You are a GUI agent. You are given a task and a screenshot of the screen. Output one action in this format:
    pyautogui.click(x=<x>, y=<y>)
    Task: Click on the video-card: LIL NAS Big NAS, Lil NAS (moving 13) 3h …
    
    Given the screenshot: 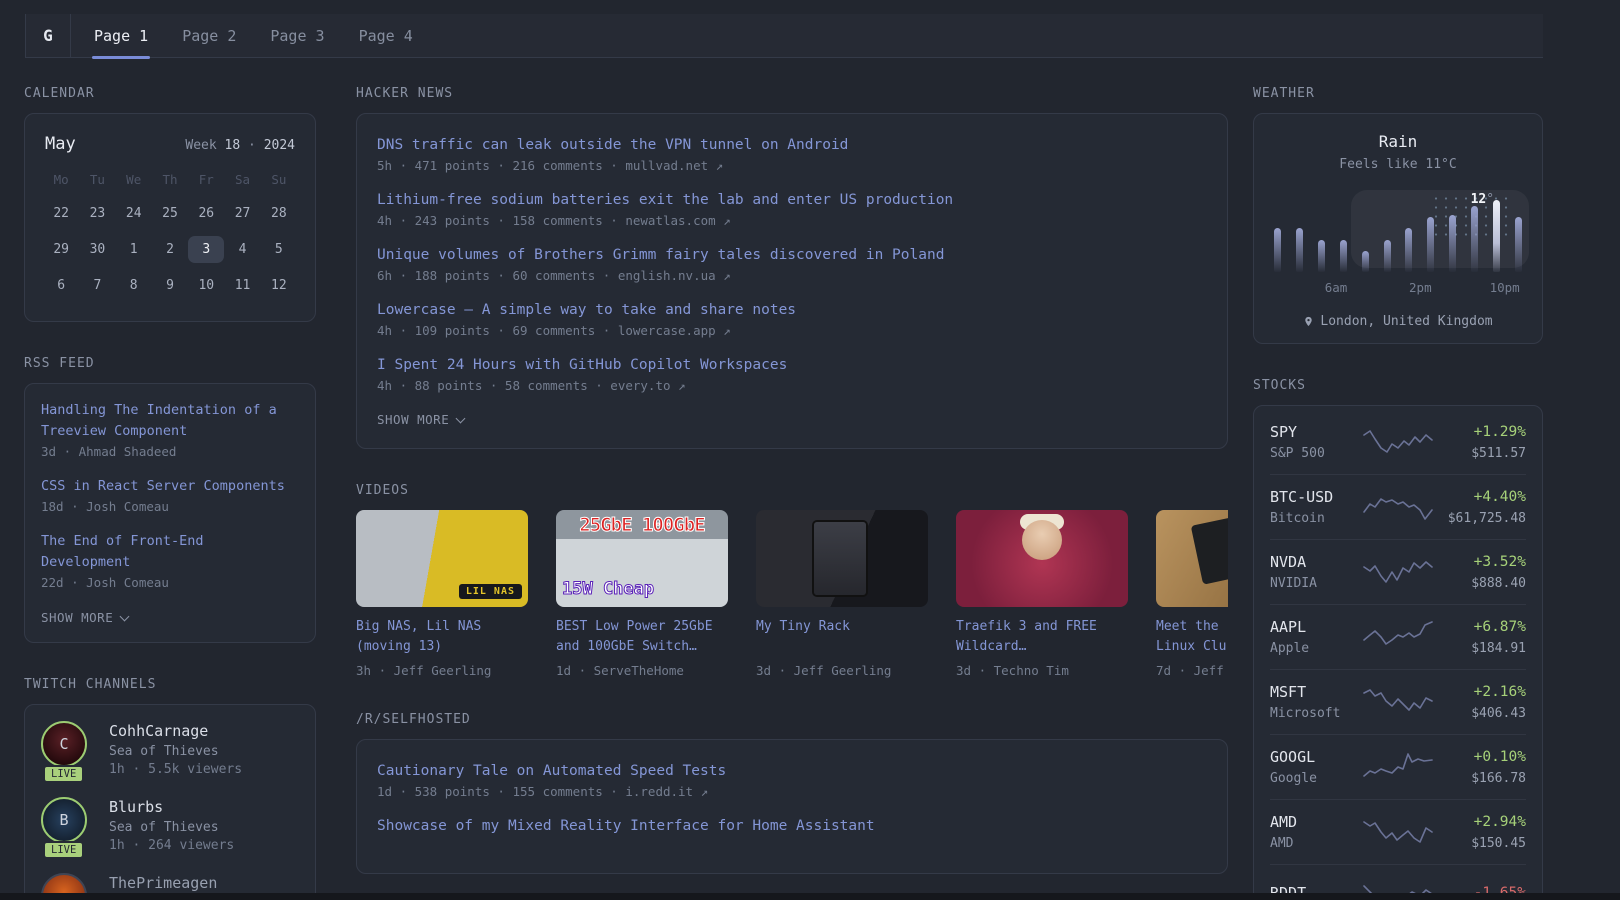 What is the action you would take?
    pyautogui.click(x=442, y=594)
    